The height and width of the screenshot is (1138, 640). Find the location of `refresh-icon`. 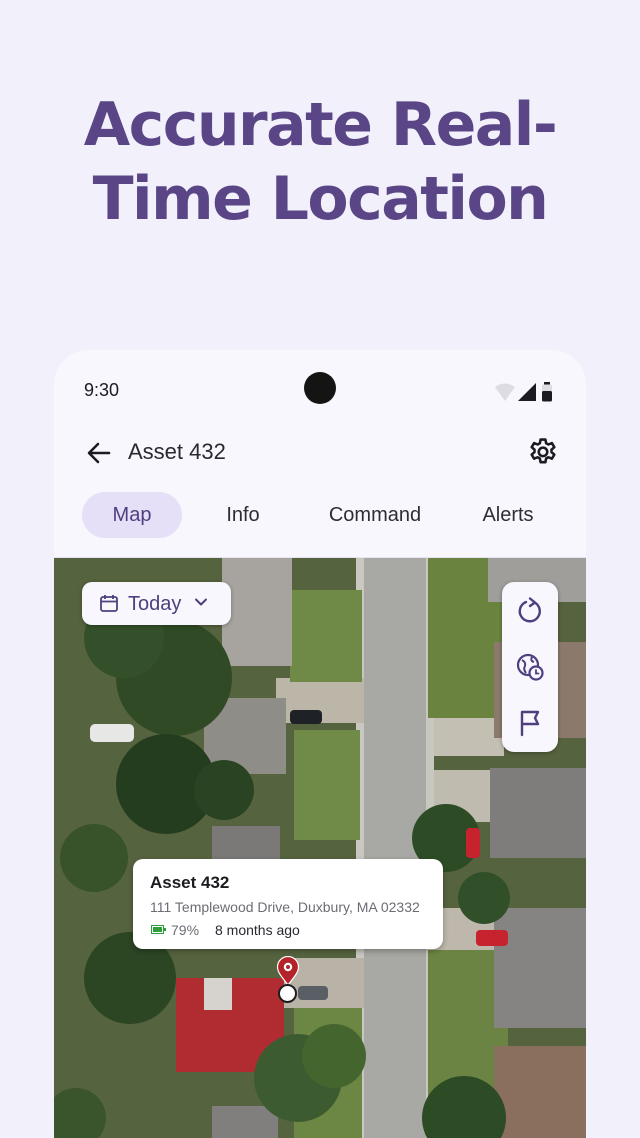

refresh-icon is located at coordinates (529, 610).